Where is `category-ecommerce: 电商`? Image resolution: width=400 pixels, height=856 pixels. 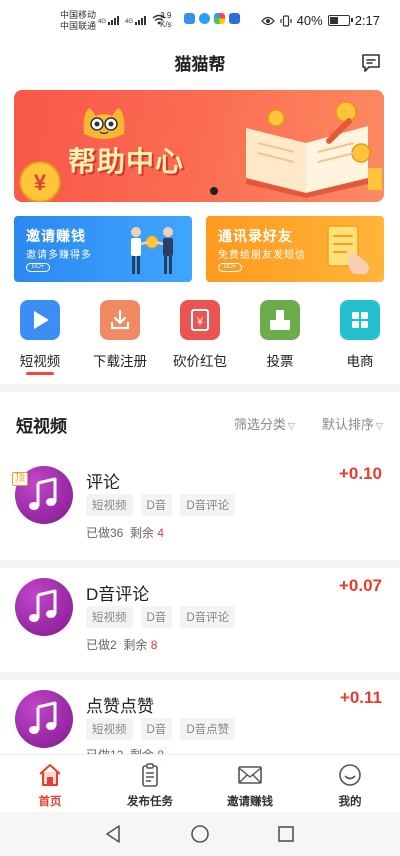
category-ecommerce: 电商 is located at coordinates (360, 334).